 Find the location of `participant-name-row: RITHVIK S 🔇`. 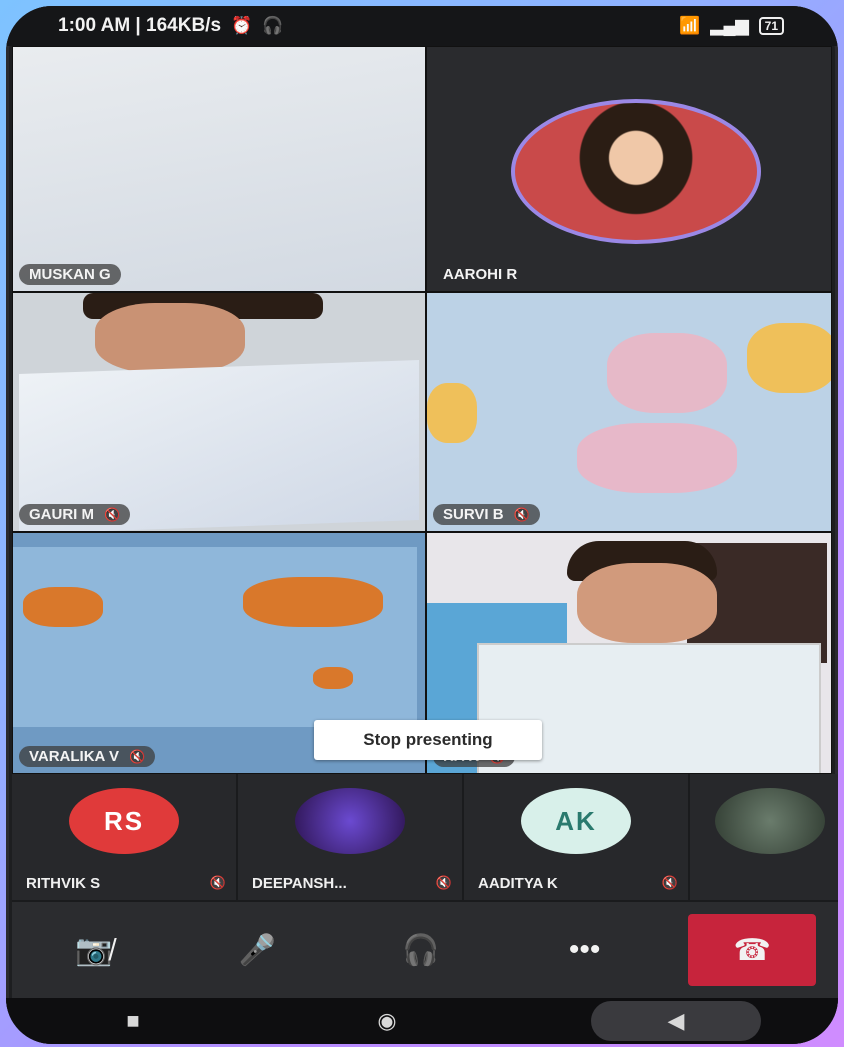

participant-name-row: RITHVIK S 🔇 is located at coordinates (126, 883).